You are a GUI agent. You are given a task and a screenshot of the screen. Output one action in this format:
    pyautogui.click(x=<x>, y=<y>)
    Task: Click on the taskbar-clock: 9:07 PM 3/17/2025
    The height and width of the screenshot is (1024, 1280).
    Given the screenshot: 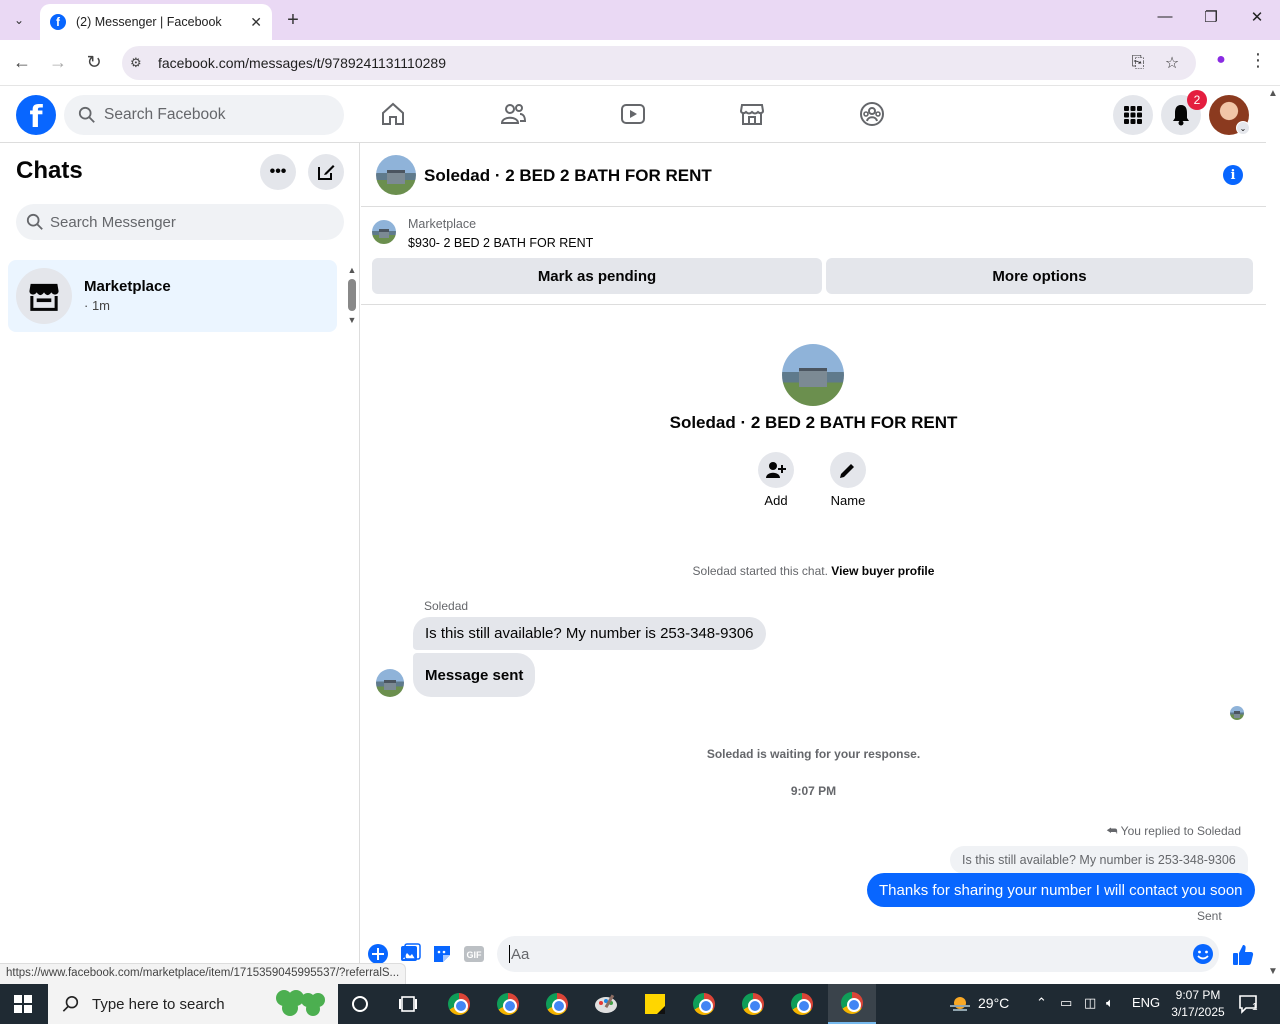 What is the action you would take?
    pyautogui.click(x=1198, y=1004)
    